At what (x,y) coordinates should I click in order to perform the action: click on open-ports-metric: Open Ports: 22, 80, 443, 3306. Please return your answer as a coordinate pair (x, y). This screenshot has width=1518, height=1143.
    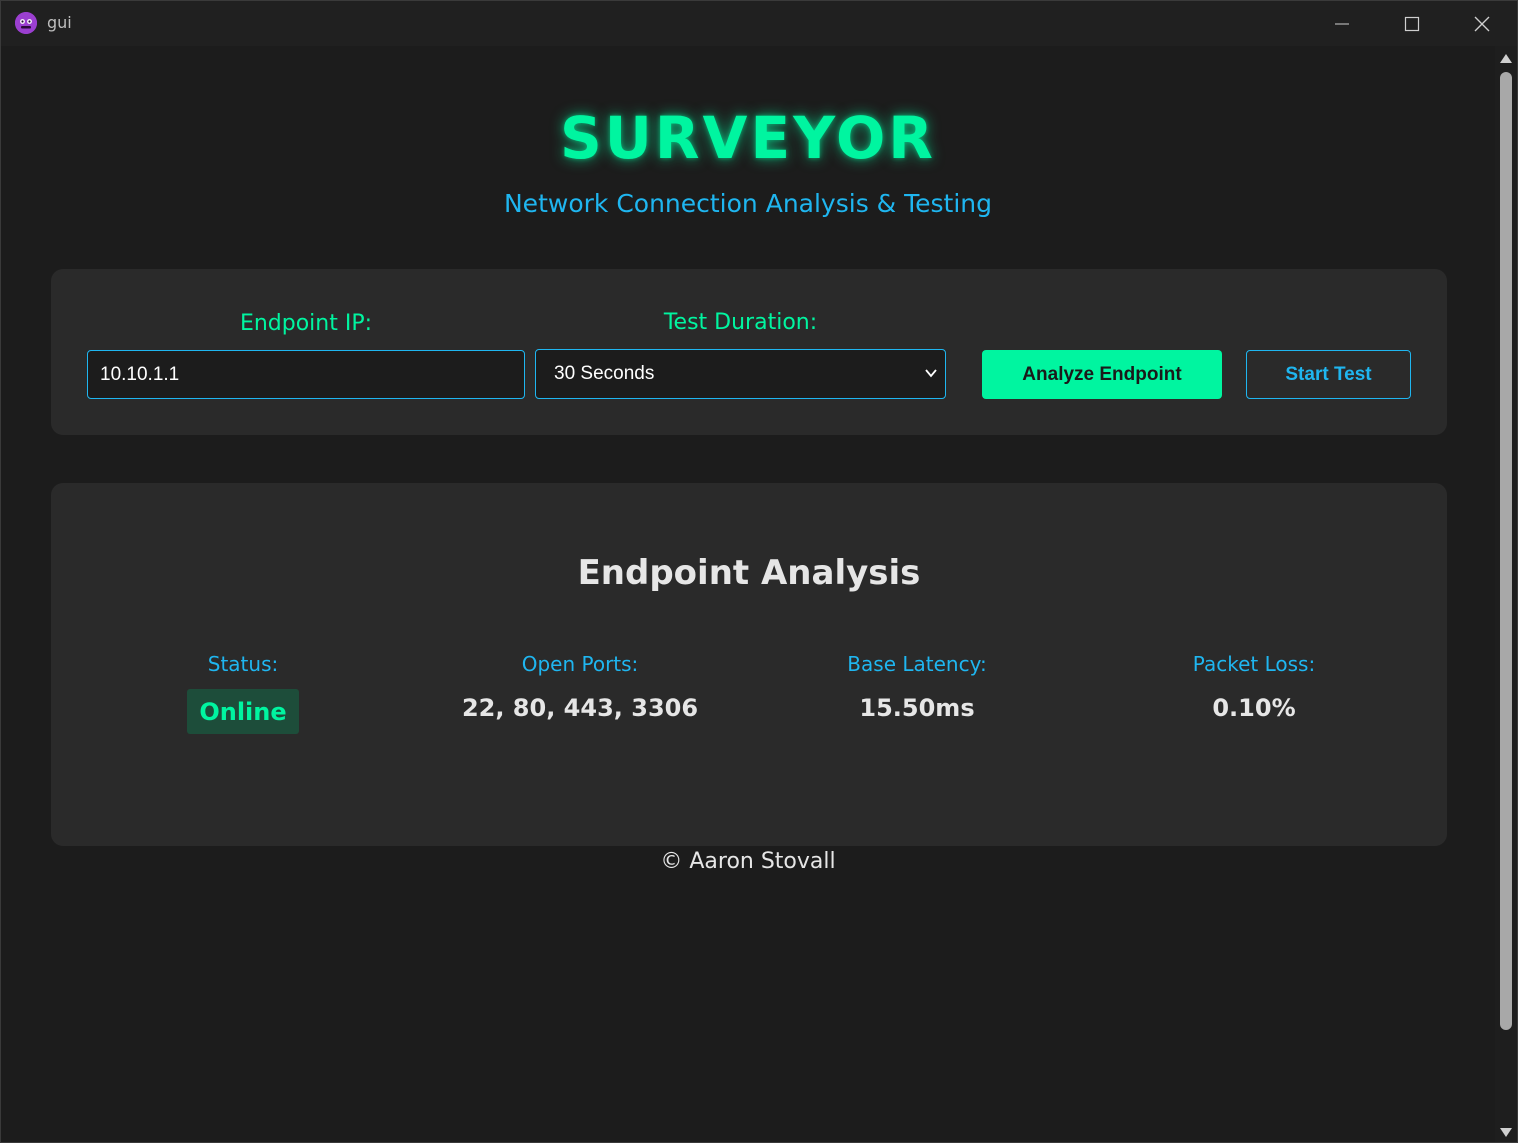
    Looking at the image, I should click on (580, 687).